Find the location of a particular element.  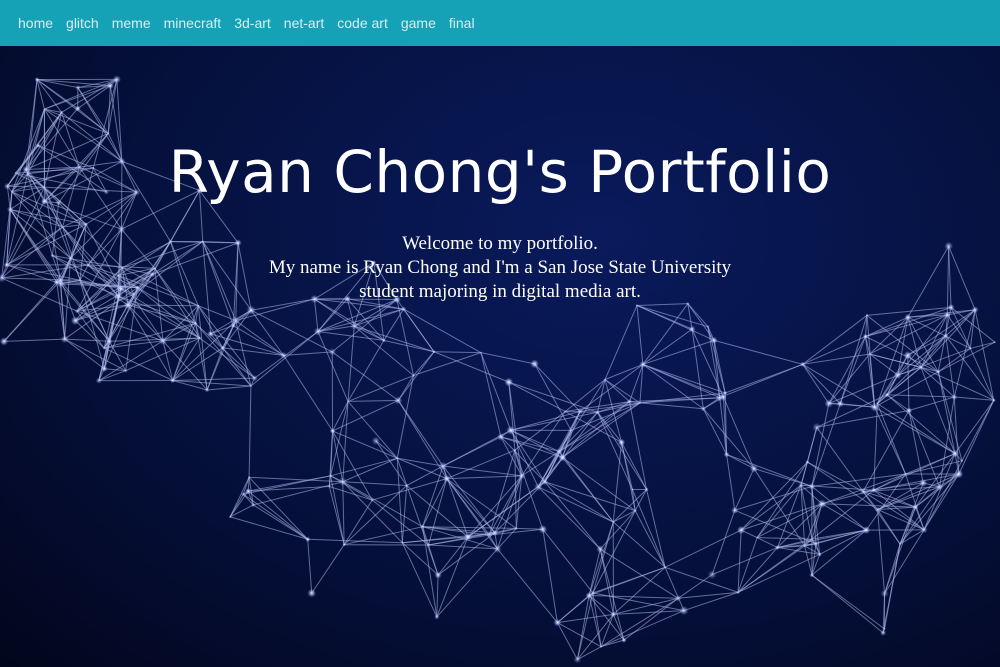

nav-link-3d-art: 3d-art is located at coordinates (252, 23).